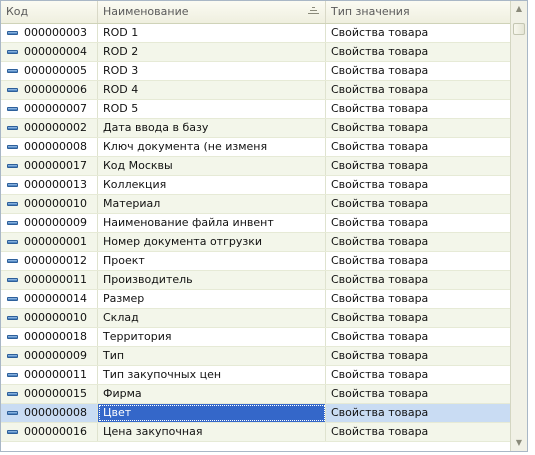 This screenshot has height=455, width=535. I want to click on cell-name: Склад, so click(212, 318).